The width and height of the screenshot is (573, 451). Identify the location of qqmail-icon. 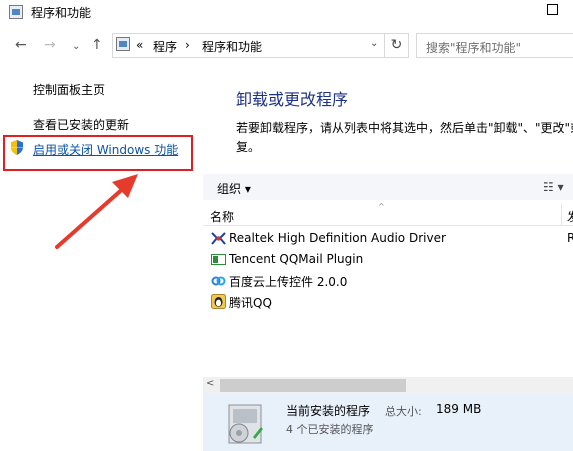
(218, 259).